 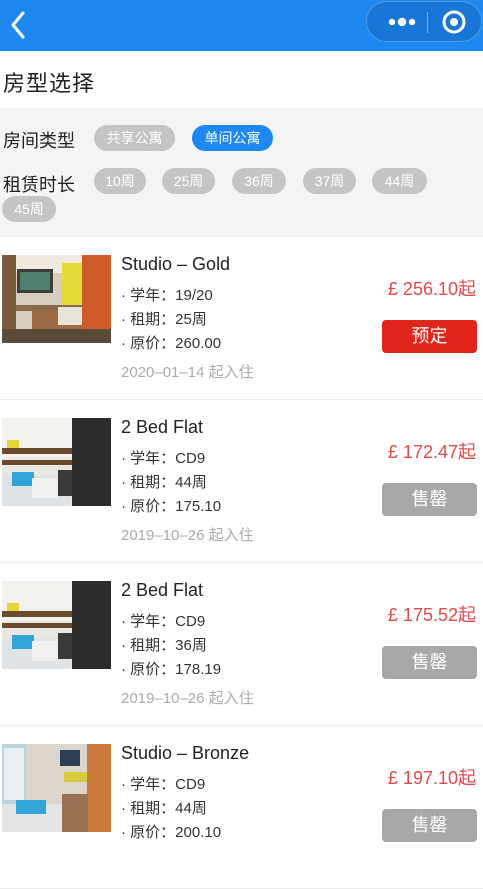 What do you see at coordinates (171, 343) in the screenshot?
I see `room-original-price: · 原价：260.00` at bounding box center [171, 343].